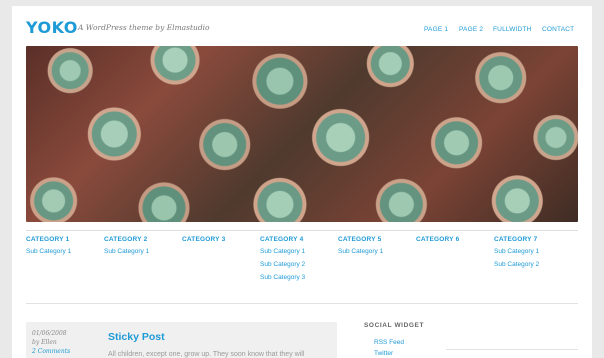 This screenshot has width=604, height=358. Describe the element at coordinates (298, 277) in the screenshot. I see `subcategory-link: Sub Category 3` at that location.